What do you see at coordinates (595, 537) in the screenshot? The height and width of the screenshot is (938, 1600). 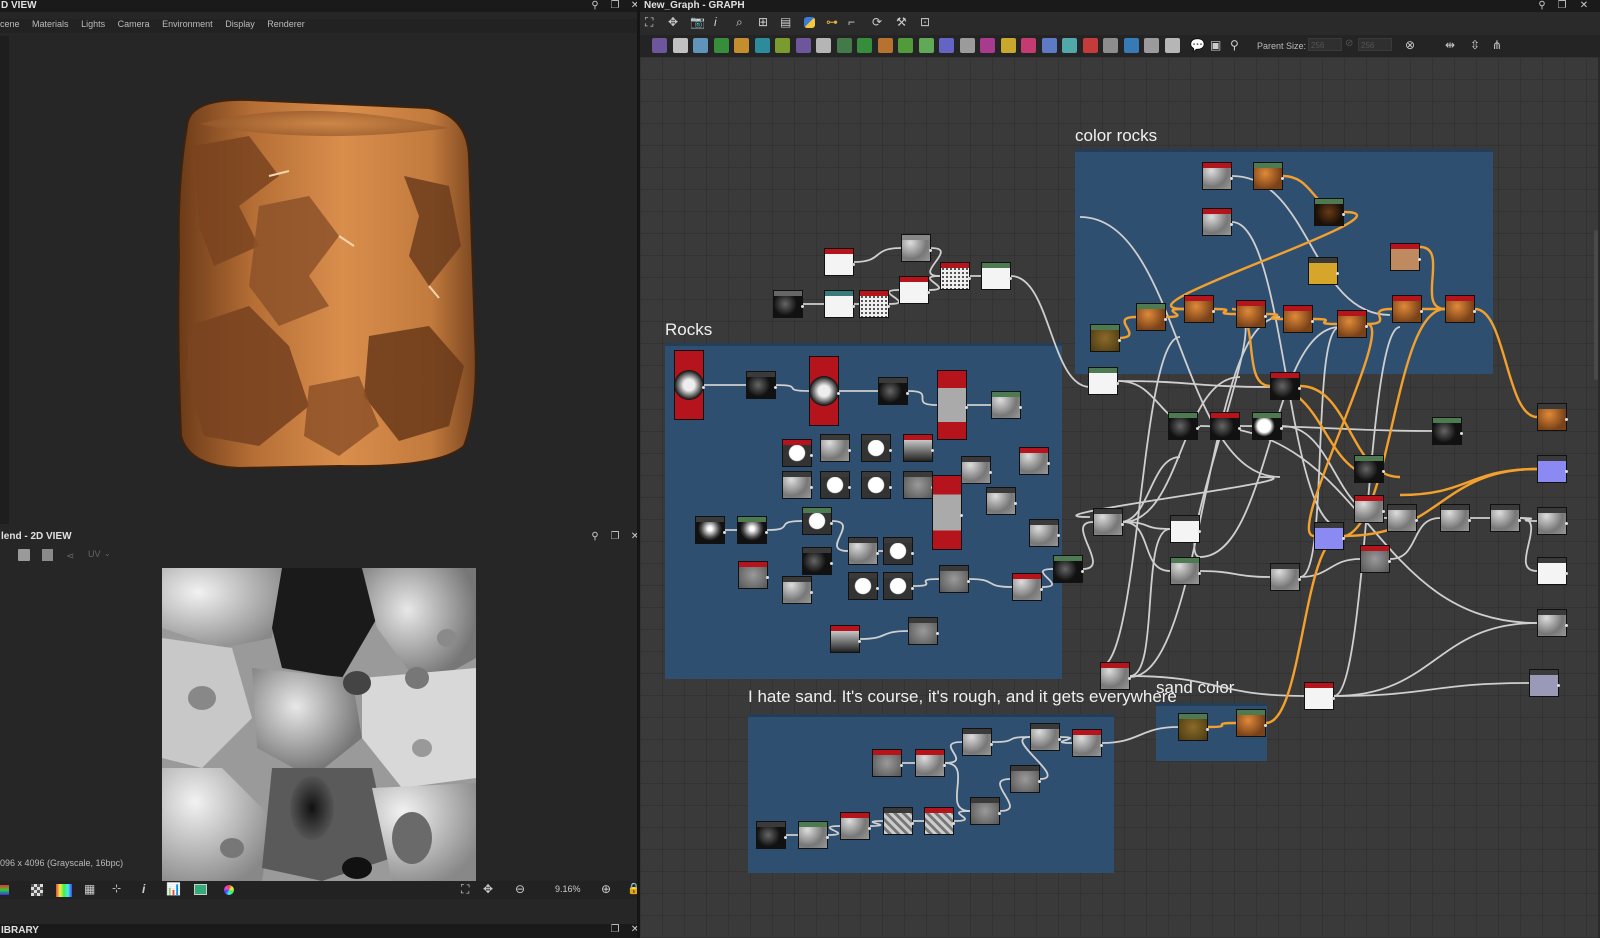 I see `pin-icon: ⚲` at bounding box center [595, 537].